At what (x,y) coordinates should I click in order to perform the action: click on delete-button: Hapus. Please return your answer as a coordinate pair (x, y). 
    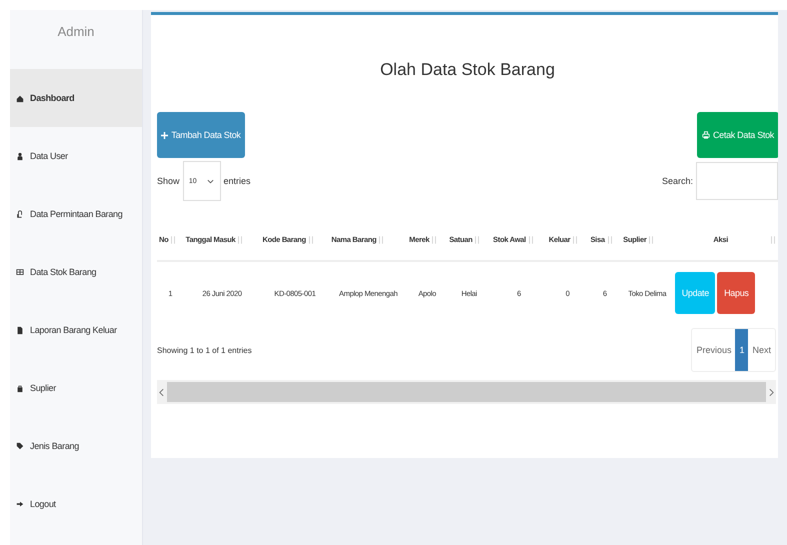
    Looking at the image, I should click on (736, 293).